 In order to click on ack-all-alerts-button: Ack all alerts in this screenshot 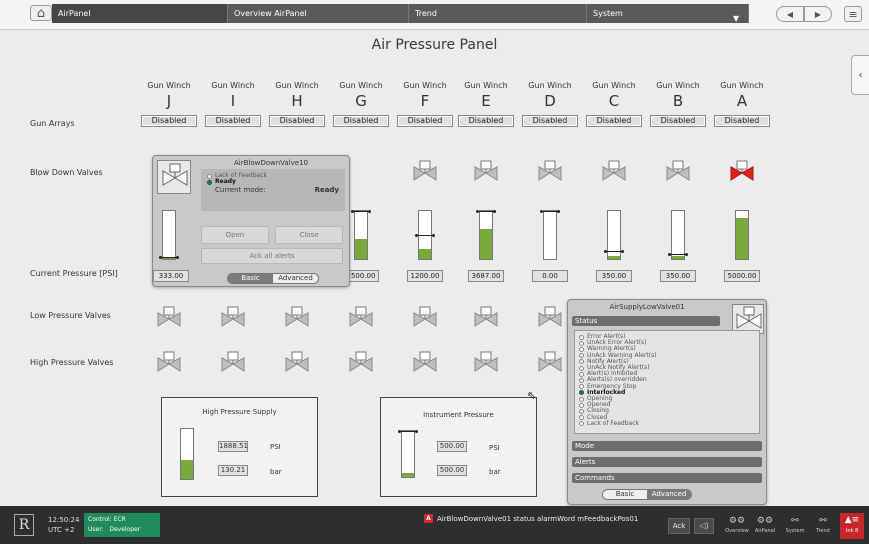, I will do `click(272, 256)`.